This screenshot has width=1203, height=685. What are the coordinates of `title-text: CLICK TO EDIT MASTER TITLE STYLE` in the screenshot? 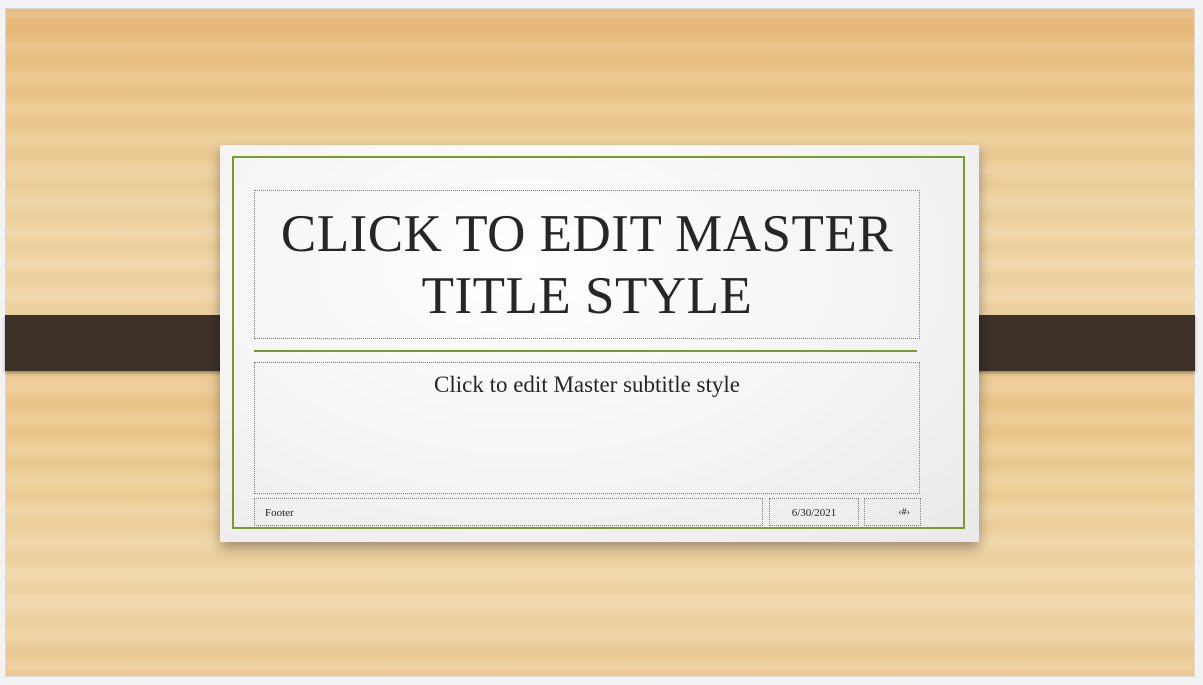 It's located at (587, 264).